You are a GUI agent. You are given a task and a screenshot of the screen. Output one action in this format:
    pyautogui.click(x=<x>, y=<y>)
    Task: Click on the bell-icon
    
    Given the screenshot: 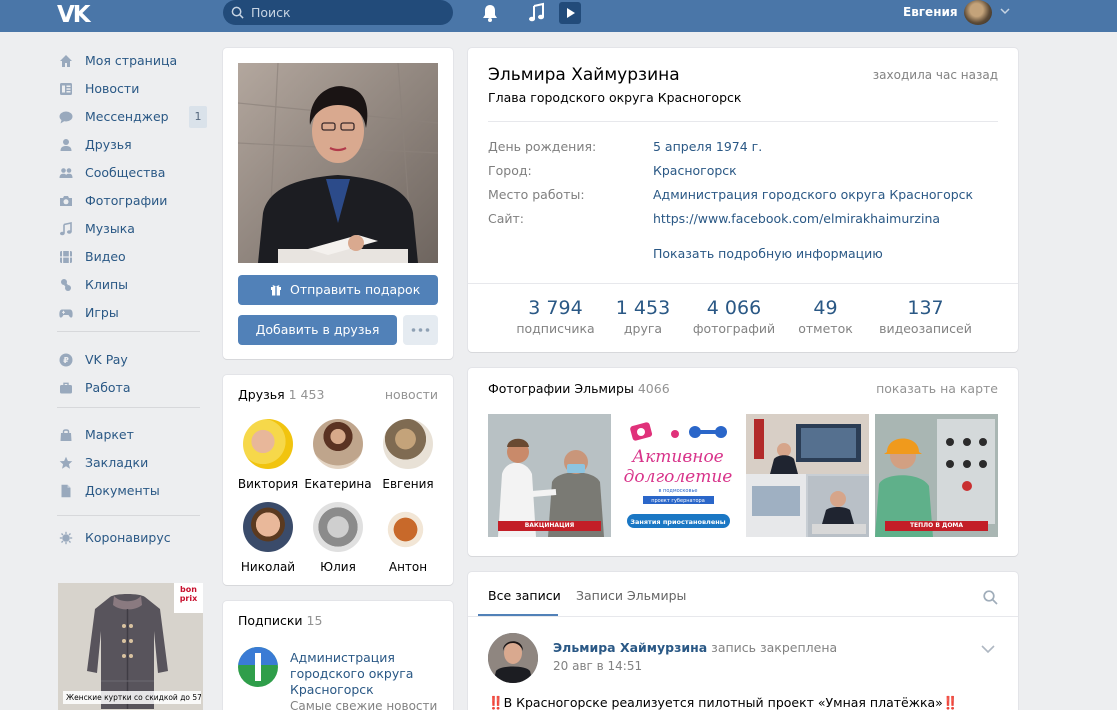 What is the action you would take?
    pyautogui.click(x=490, y=13)
    